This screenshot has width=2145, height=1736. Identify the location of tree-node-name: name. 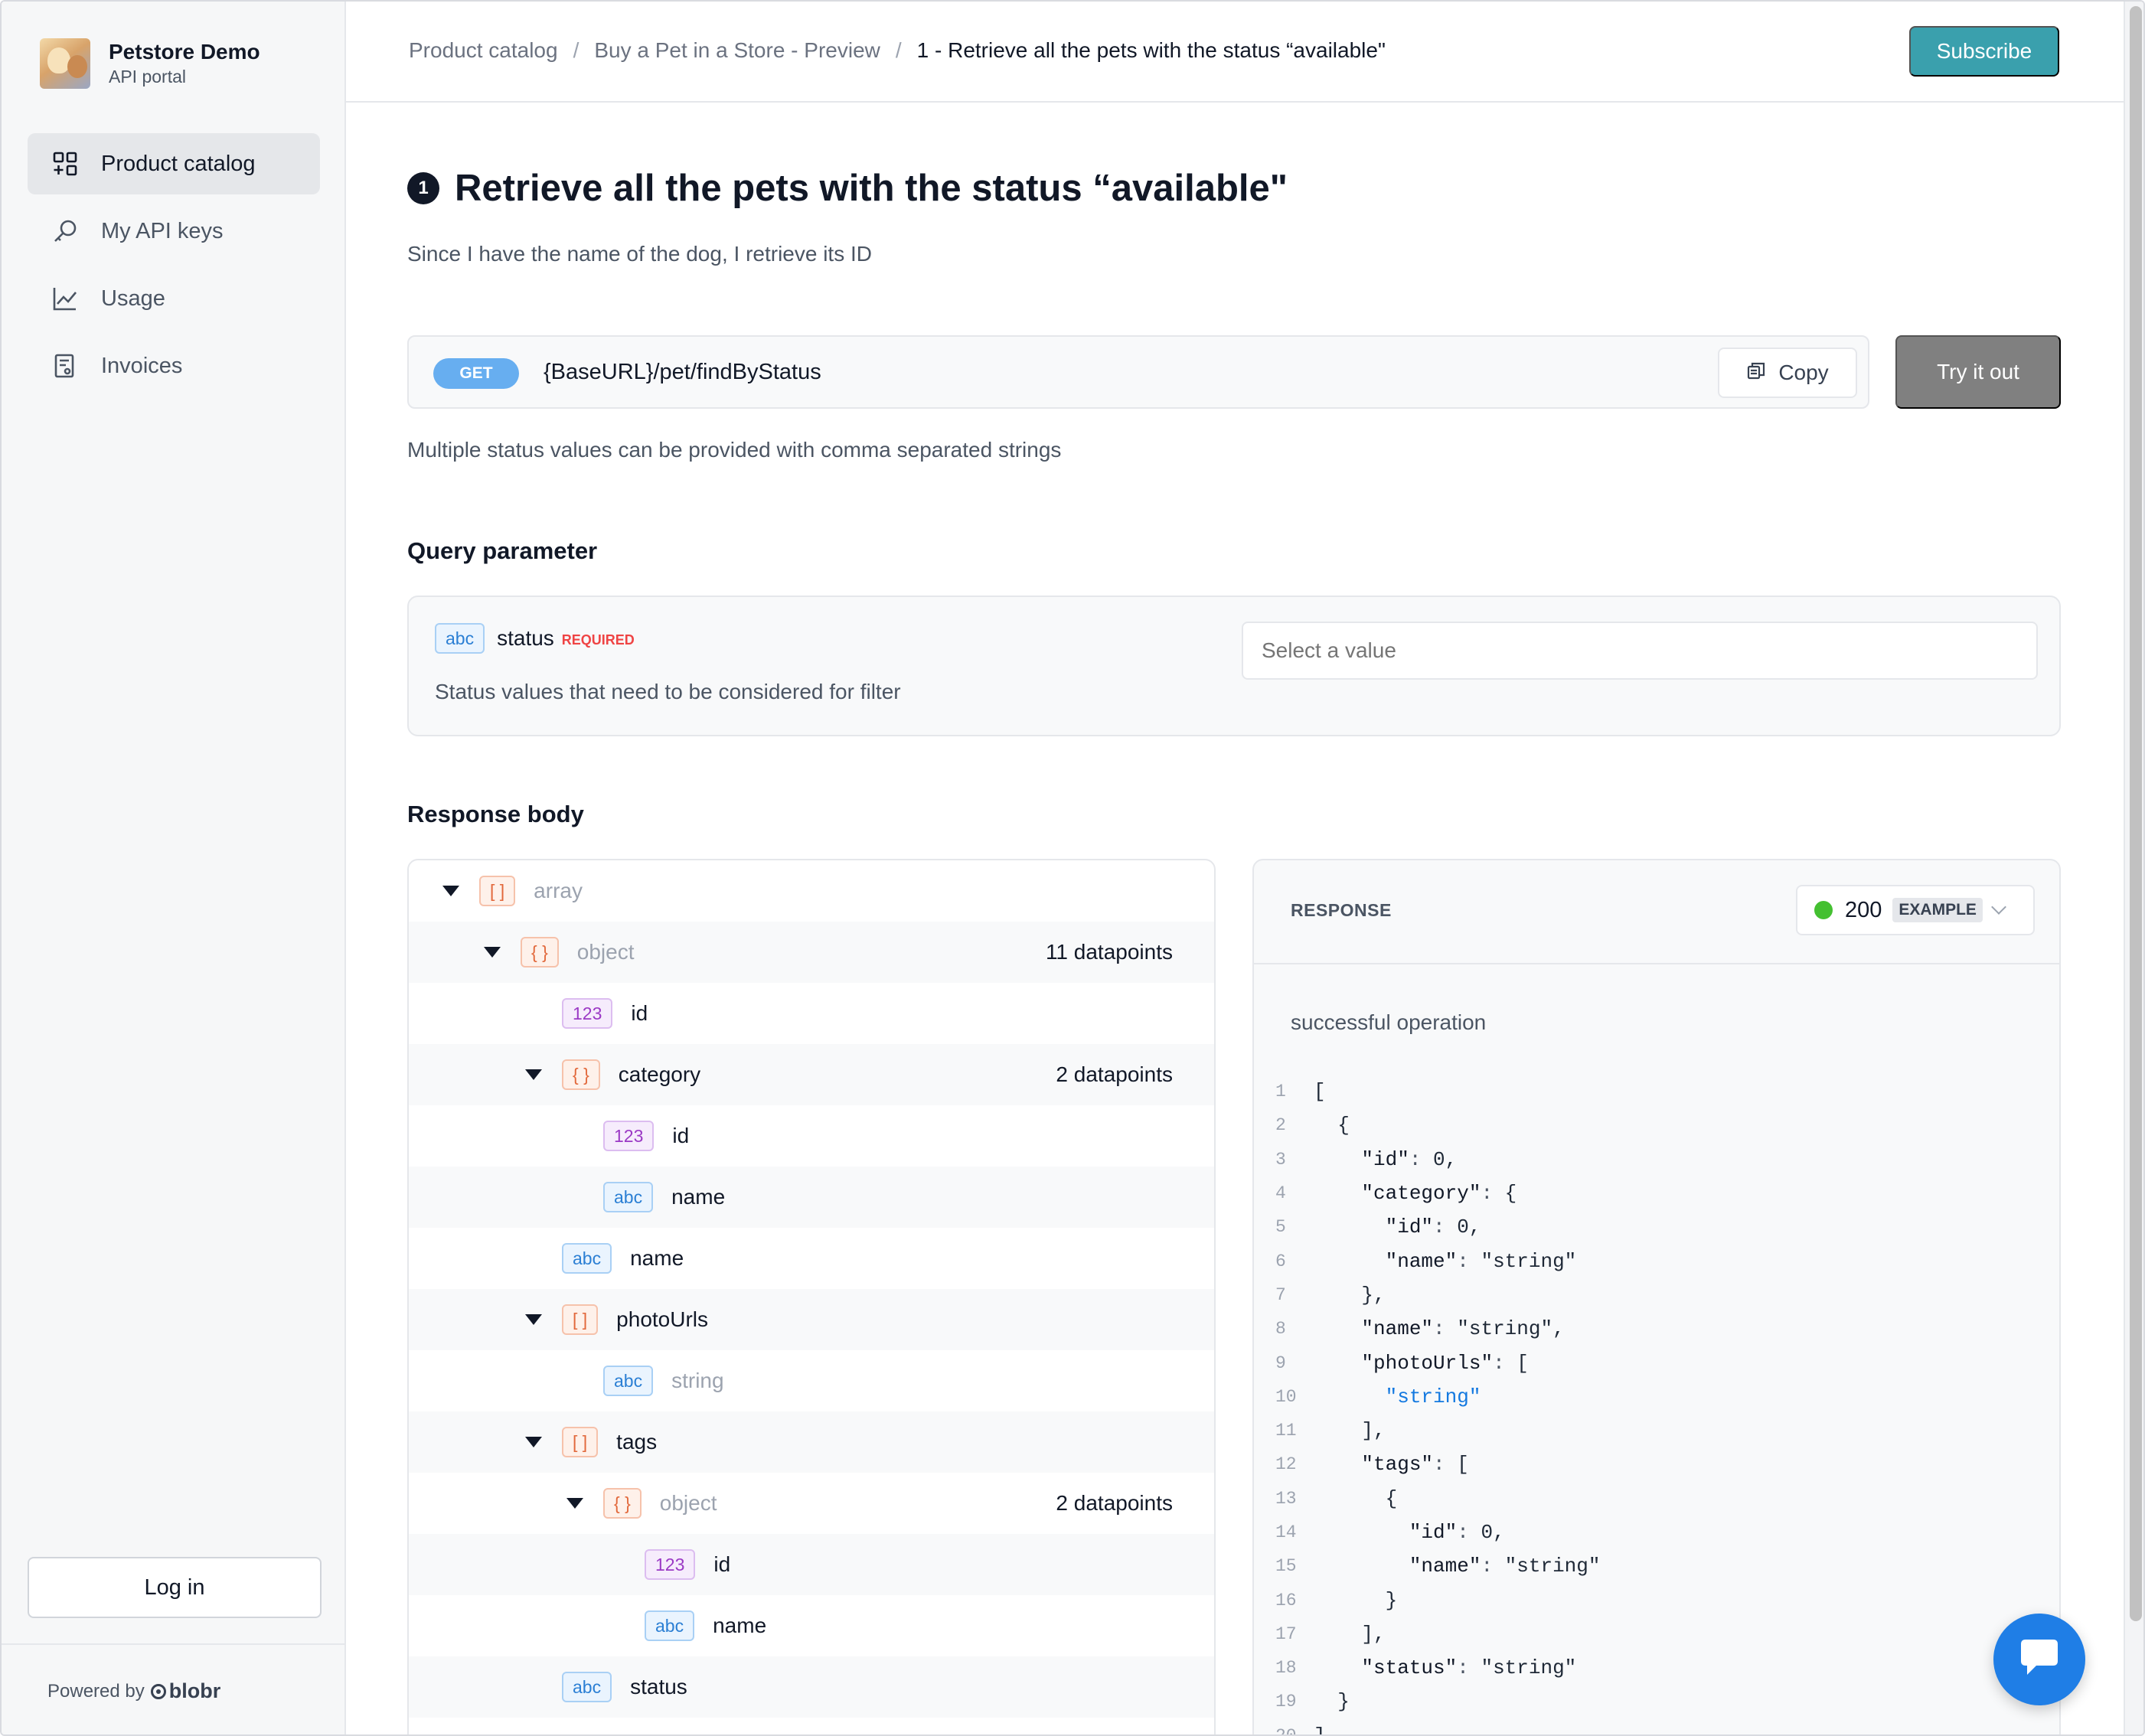
(657, 1258).